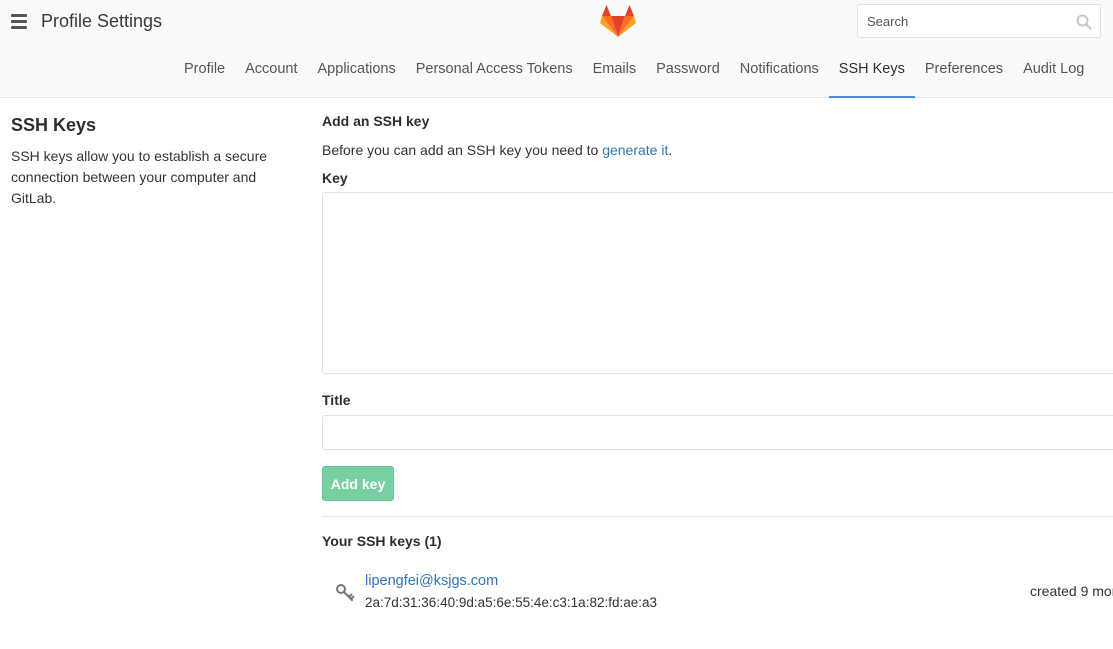 The width and height of the screenshot is (1113, 649). I want to click on key-icon, so click(345, 593).